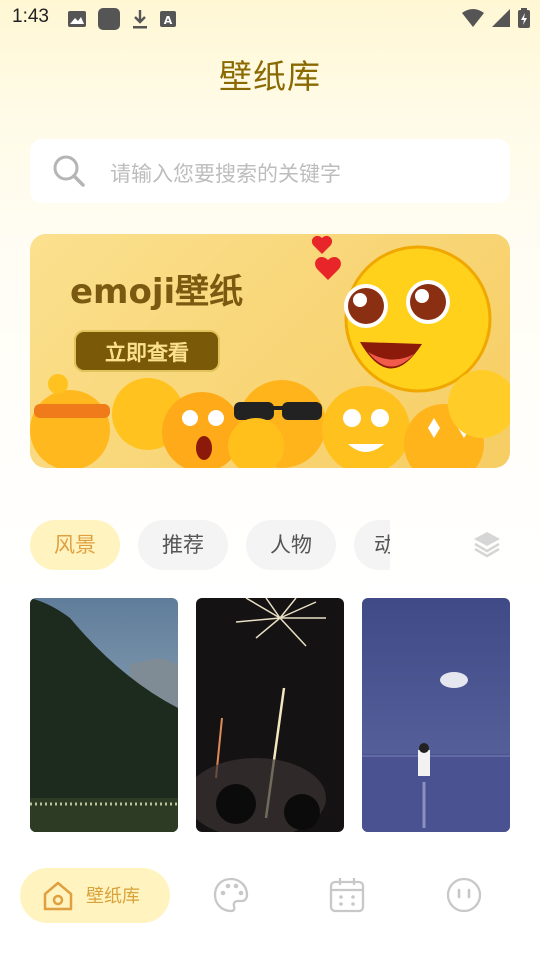 The height and width of the screenshot is (960, 540). I want to click on wallpaper-thumb-mountain, so click(104, 715).